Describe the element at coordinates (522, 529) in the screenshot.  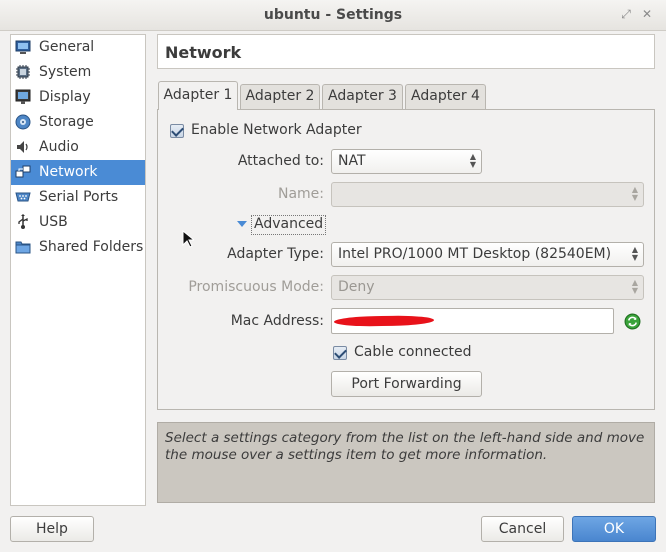
I see `cancel-button: Cancel` at that location.